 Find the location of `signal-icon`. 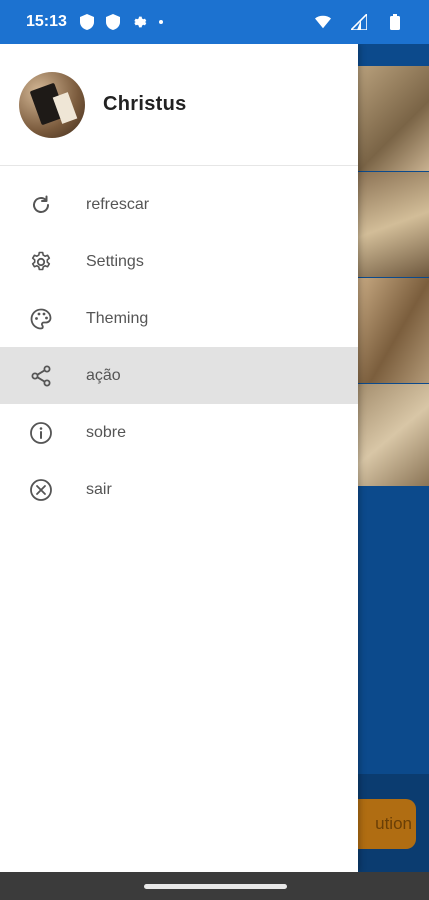

signal-icon is located at coordinates (359, 22).